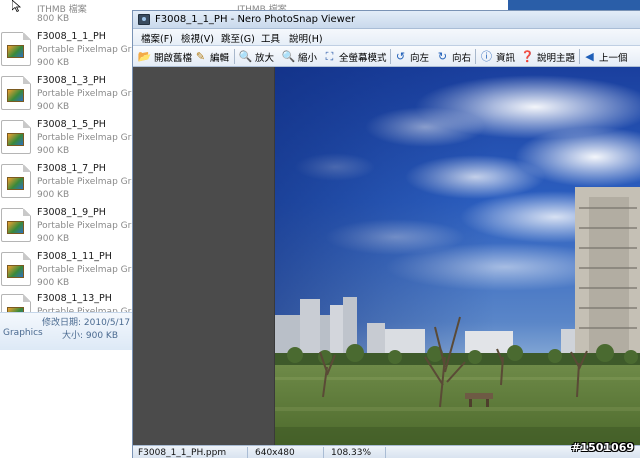  Describe the element at coordinates (238, 38) in the screenshot. I see `menu-goto: 跳至(G)` at that location.